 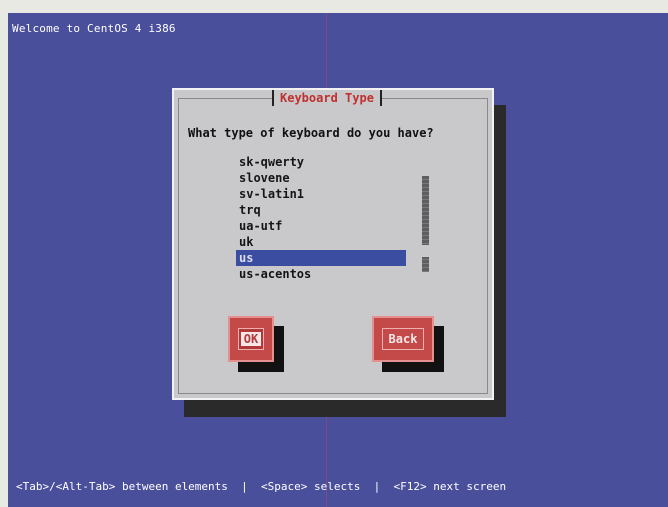 I want to click on ok-button-face: OK, so click(x=251, y=339).